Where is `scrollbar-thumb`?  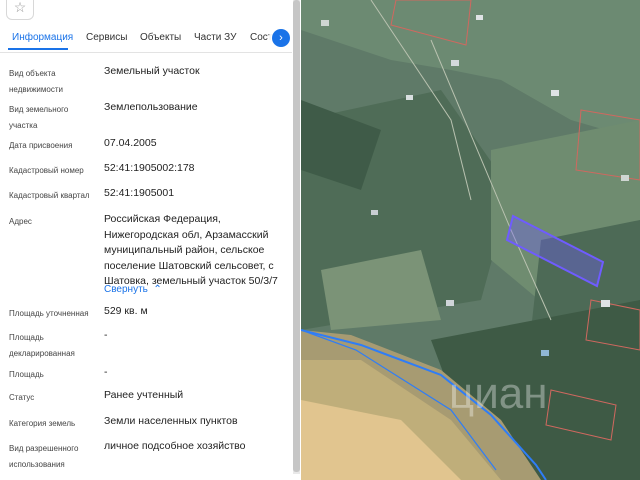 scrollbar-thumb is located at coordinates (296, 236).